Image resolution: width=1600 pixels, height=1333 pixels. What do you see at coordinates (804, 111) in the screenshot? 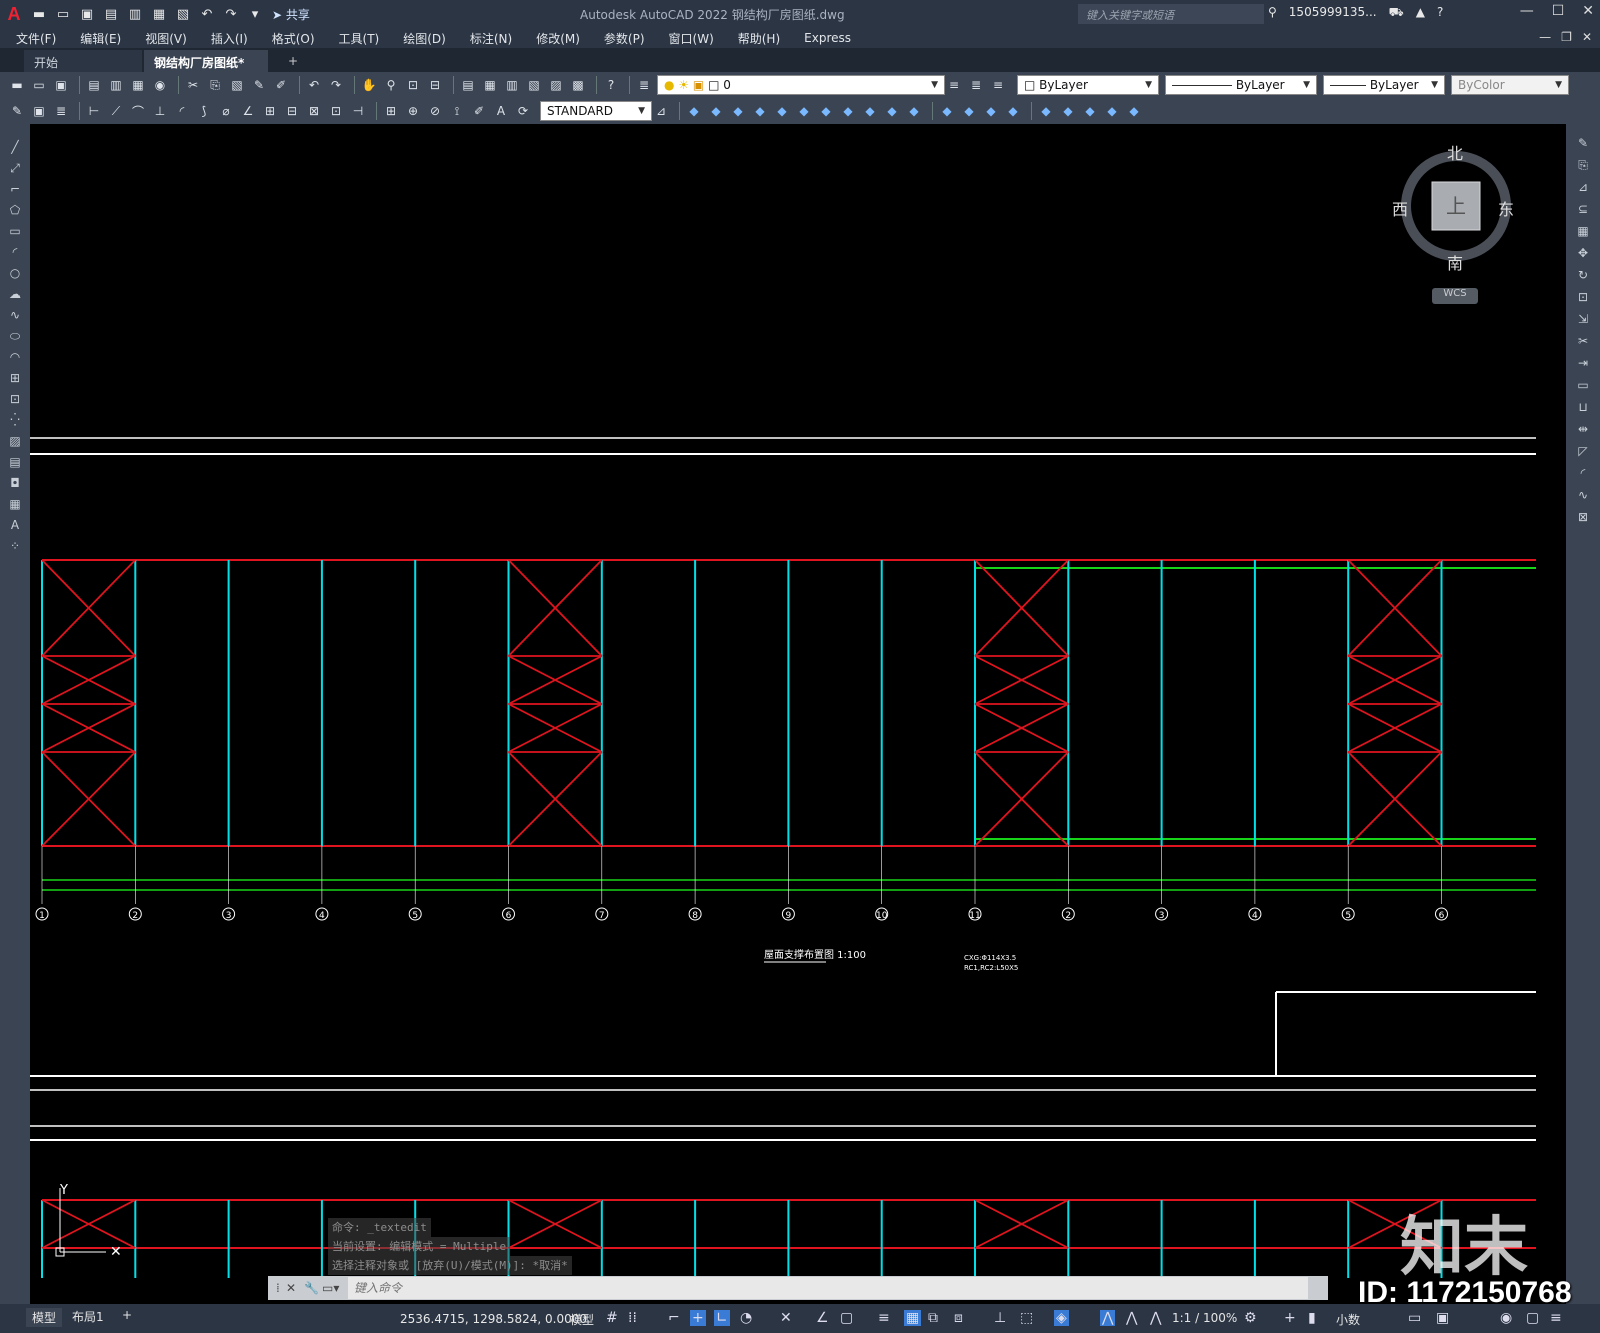
I see `move-icon: ◆` at bounding box center [804, 111].